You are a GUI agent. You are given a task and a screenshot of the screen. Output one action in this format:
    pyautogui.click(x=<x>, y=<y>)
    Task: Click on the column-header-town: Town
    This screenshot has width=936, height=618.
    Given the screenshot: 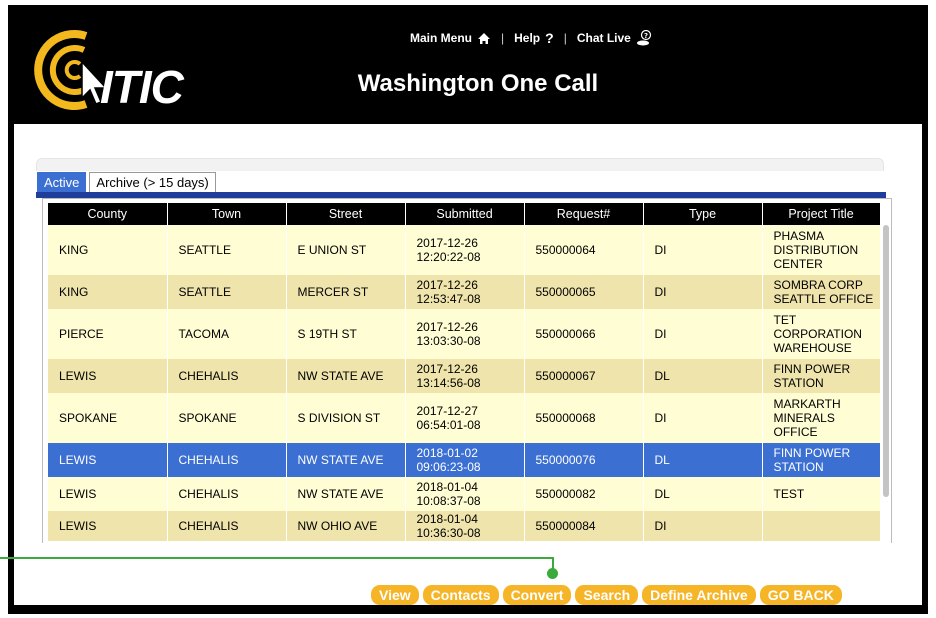 What is the action you would take?
    pyautogui.click(x=227, y=214)
    